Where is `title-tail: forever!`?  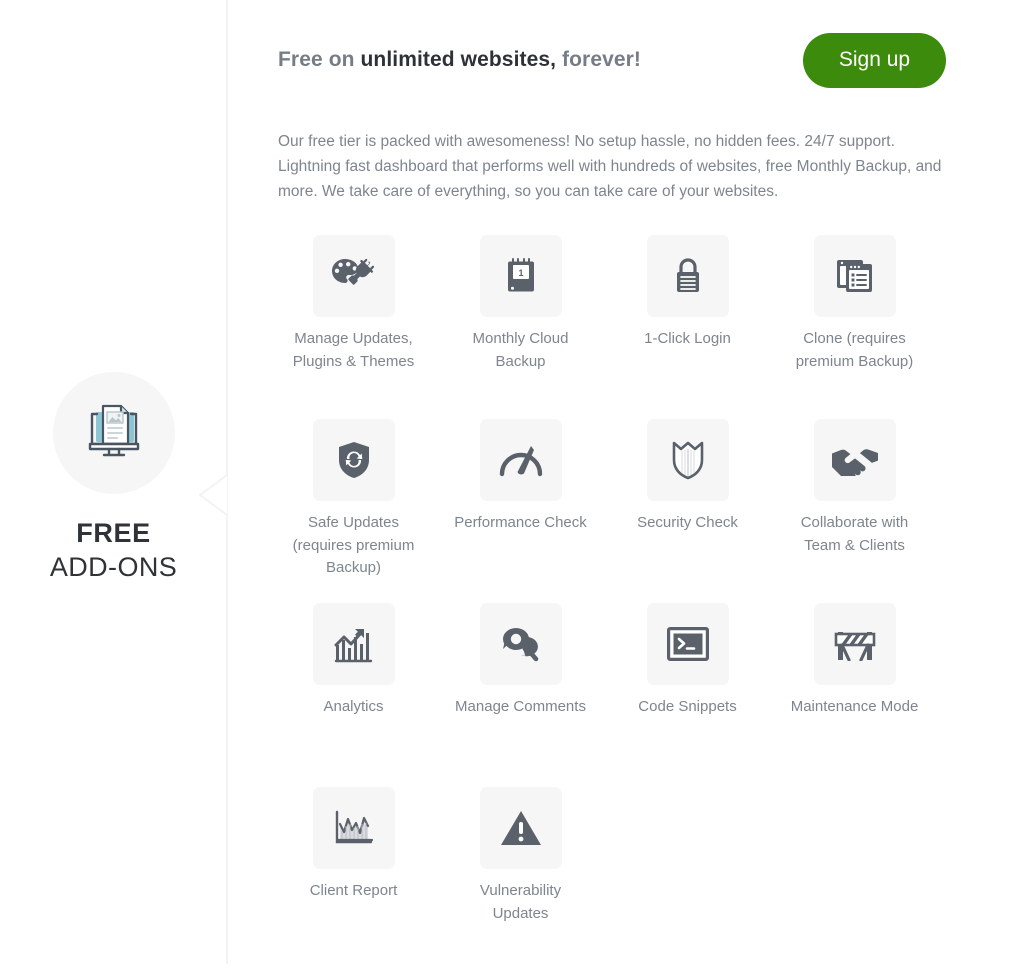
title-tail: forever! is located at coordinates (599, 59).